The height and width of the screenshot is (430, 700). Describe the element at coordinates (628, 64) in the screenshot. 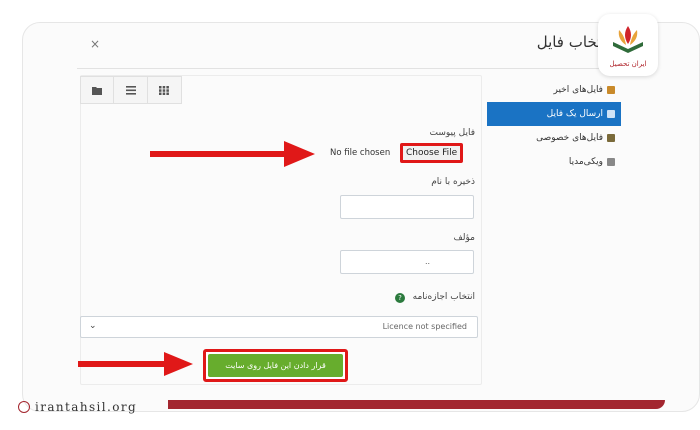

I see `logo-text: ایران تحصیل` at that location.